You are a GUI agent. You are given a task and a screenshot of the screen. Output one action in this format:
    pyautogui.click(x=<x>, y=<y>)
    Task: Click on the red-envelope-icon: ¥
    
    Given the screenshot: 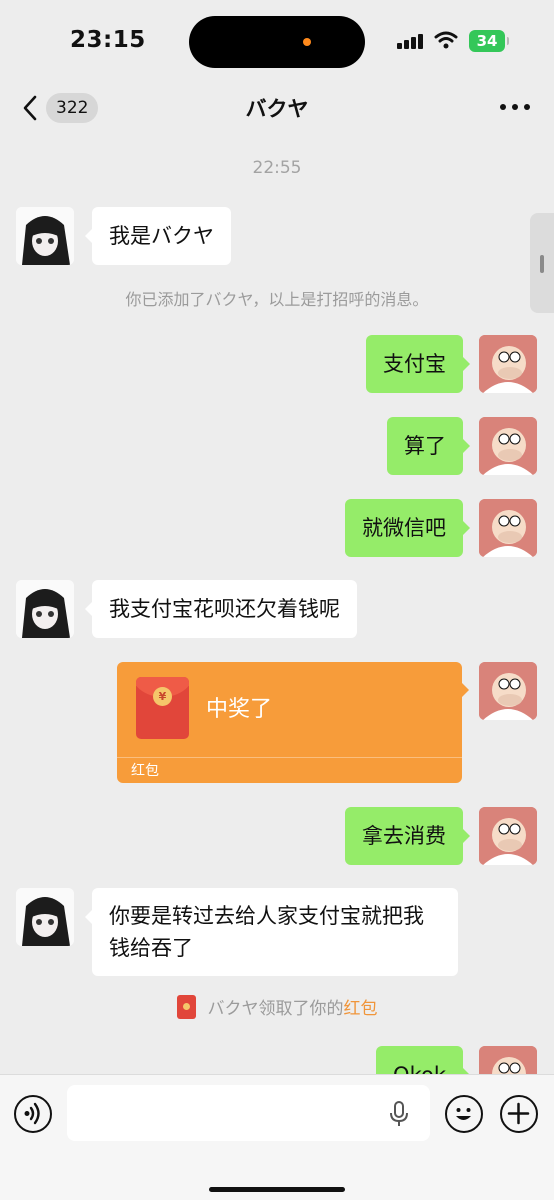 What is the action you would take?
    pyautogui.click(x=162, y=708)
    